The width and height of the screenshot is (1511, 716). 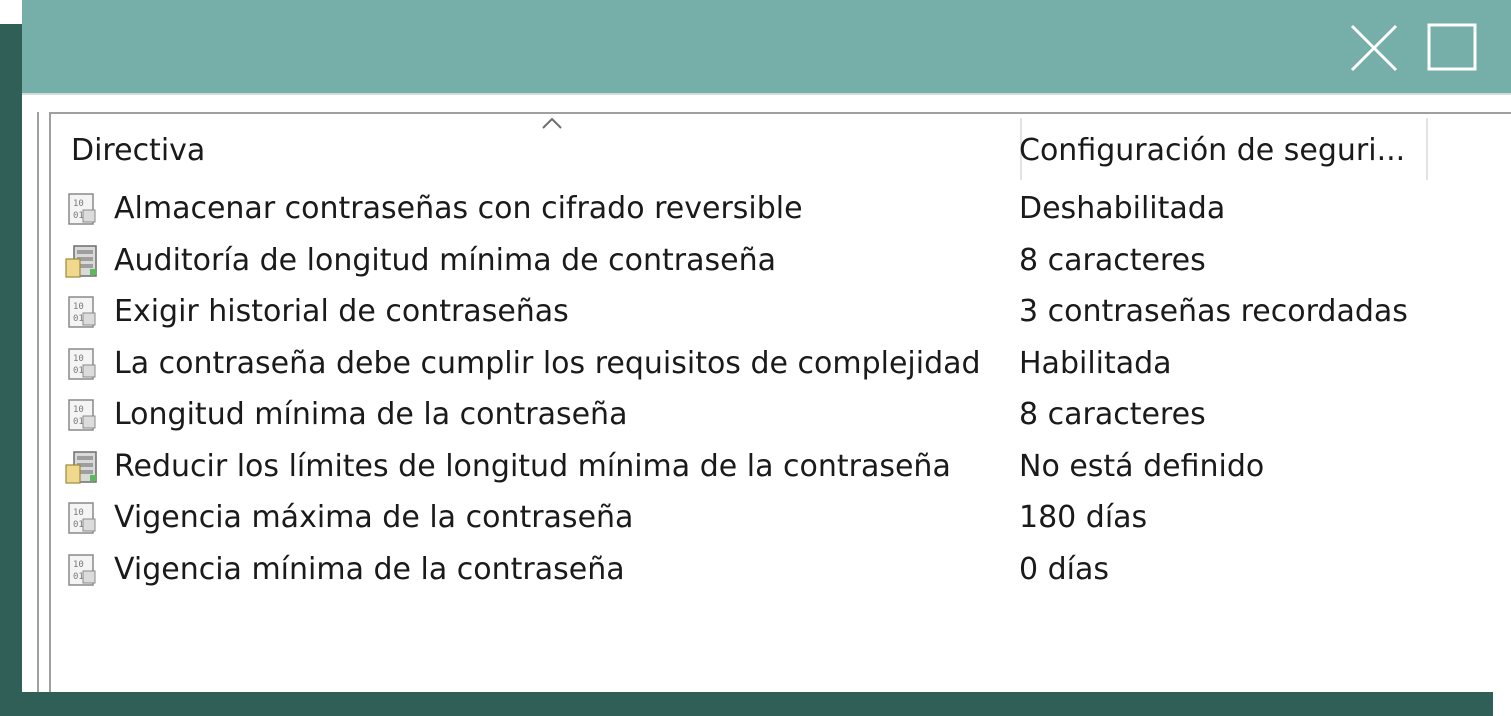 What do you see at coordinates (371, 415) in the screenshot?
I see `policy-name: Longitud mínima de la contraseña` at bounding box center [371, 415].